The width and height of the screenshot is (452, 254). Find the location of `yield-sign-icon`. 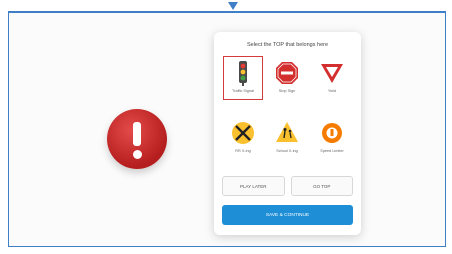

yield-sign-icon is located at coordinates (332, 73).